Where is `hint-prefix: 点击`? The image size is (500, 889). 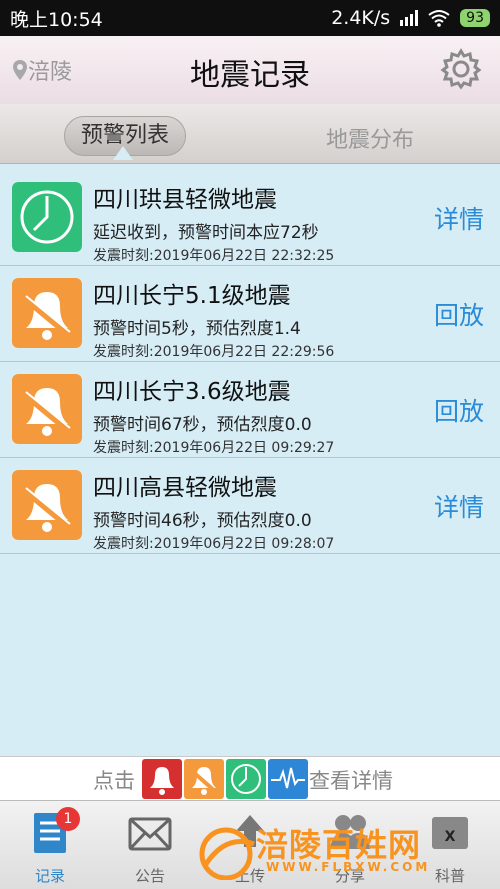
hint-prefix: 点击 is located at coordinates (114, 781).